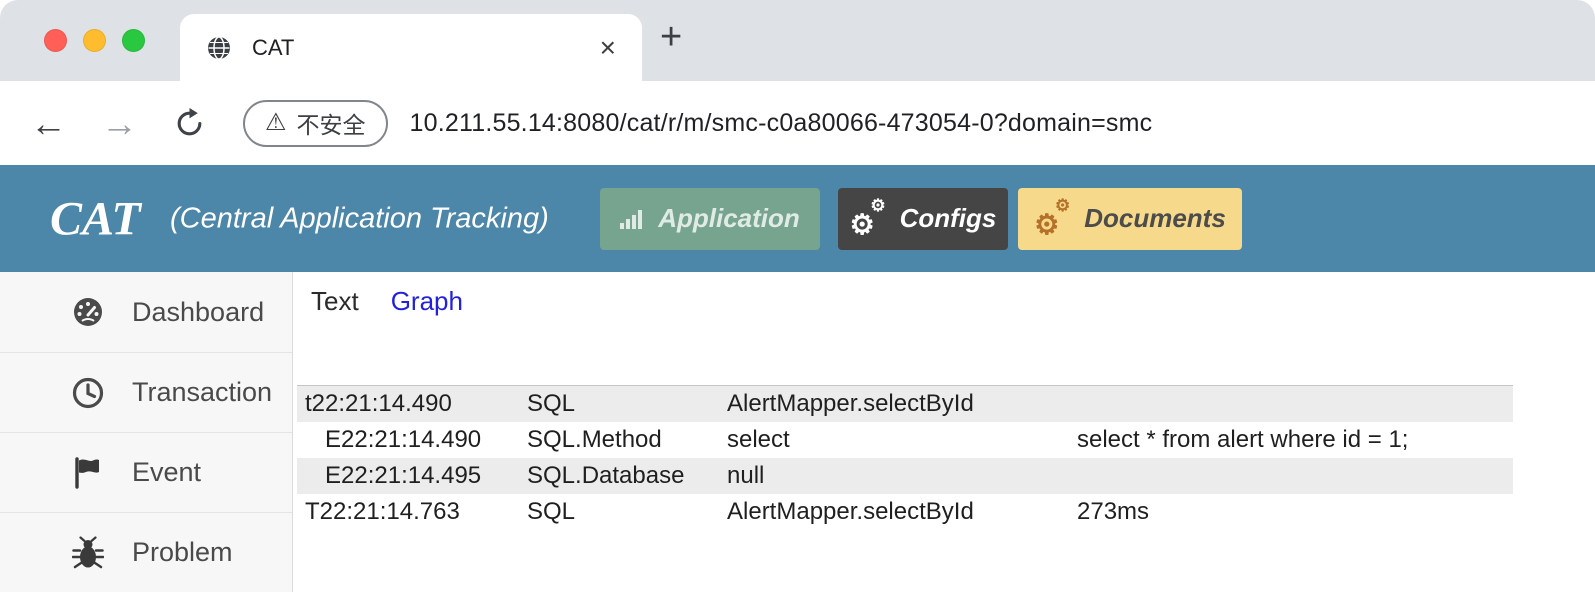  What do you see at coordinates (1243, 439) in the screenshot?
I see `log-detail: select * from alert where id = 1;` at bounding box center [1243, 439].